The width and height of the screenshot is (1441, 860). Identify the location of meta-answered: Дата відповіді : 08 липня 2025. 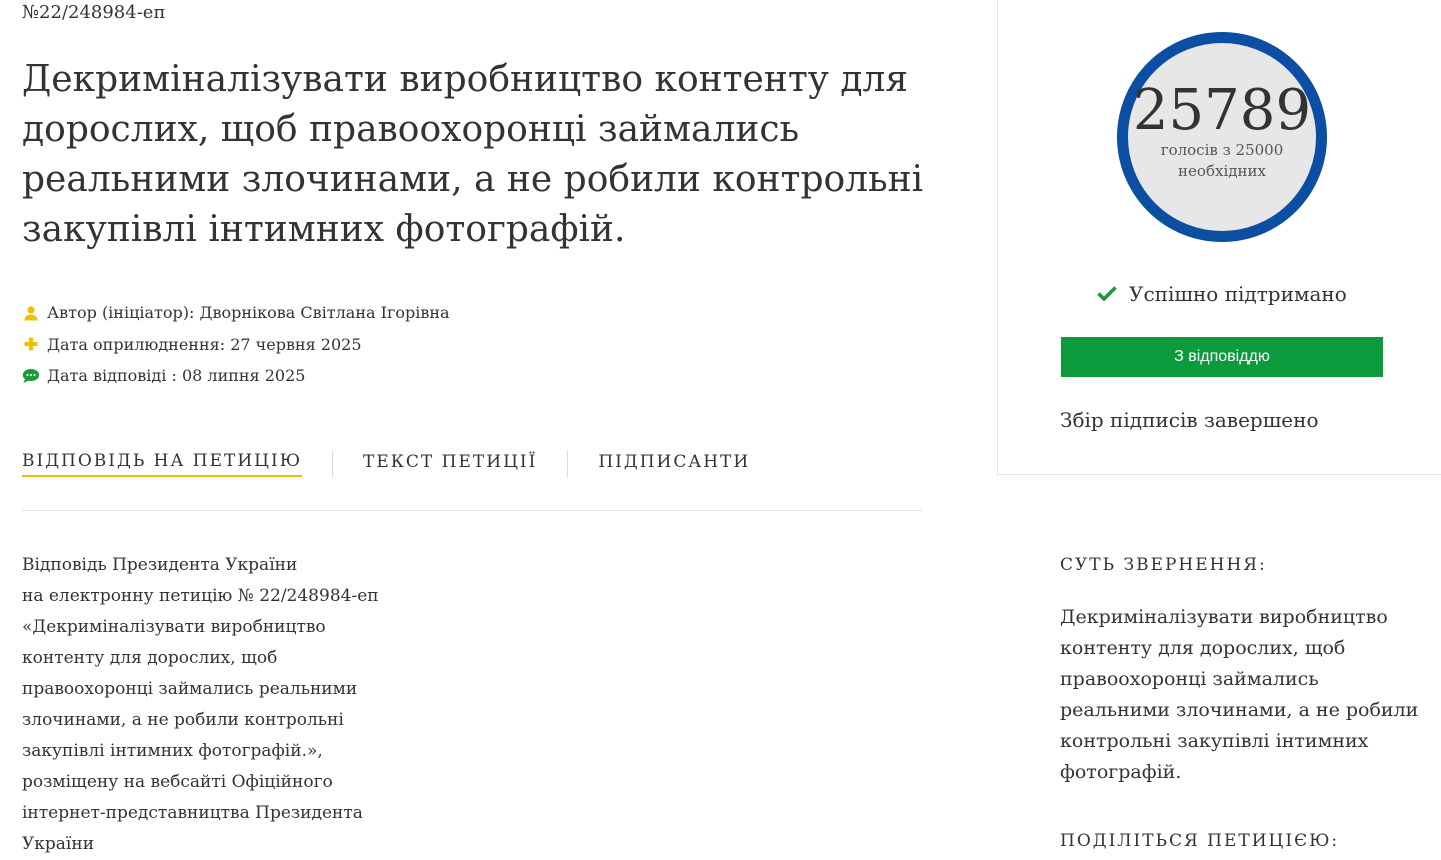
(236, 376).